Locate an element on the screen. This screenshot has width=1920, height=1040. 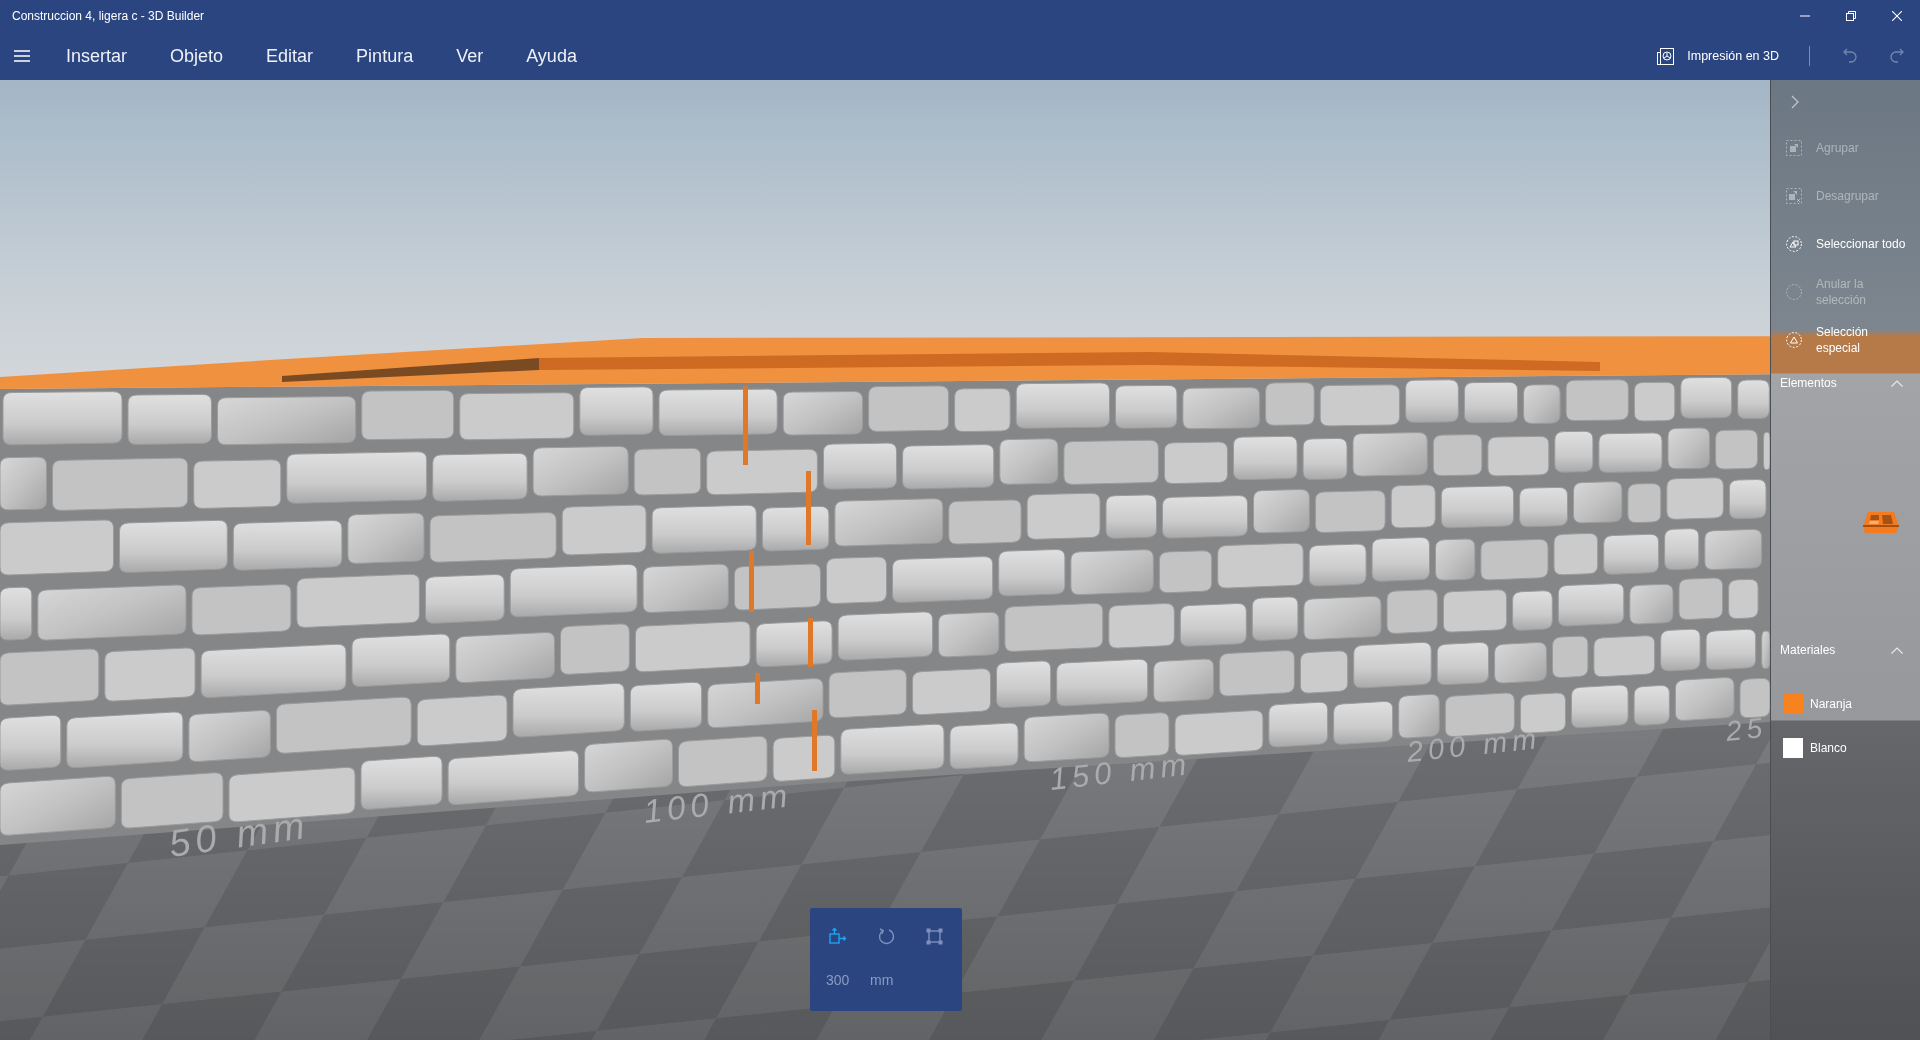
move-arrows-icon is located at coordinates (838, 936).